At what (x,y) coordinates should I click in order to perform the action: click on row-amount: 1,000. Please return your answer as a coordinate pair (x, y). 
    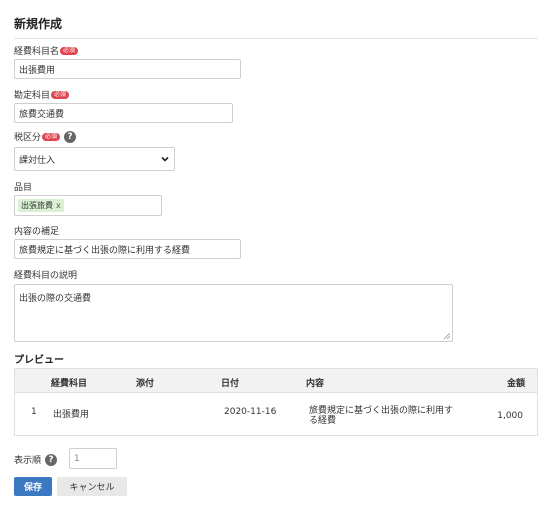
    Looking at the image, I should click on (510, 416).